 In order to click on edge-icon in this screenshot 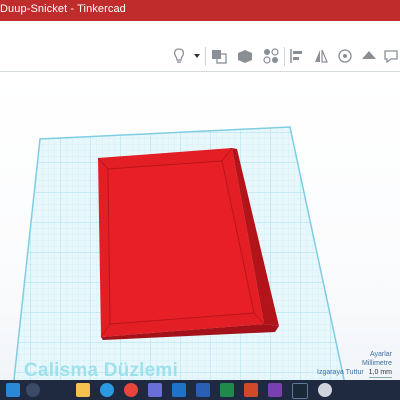, I will do `click(107, 390)`.